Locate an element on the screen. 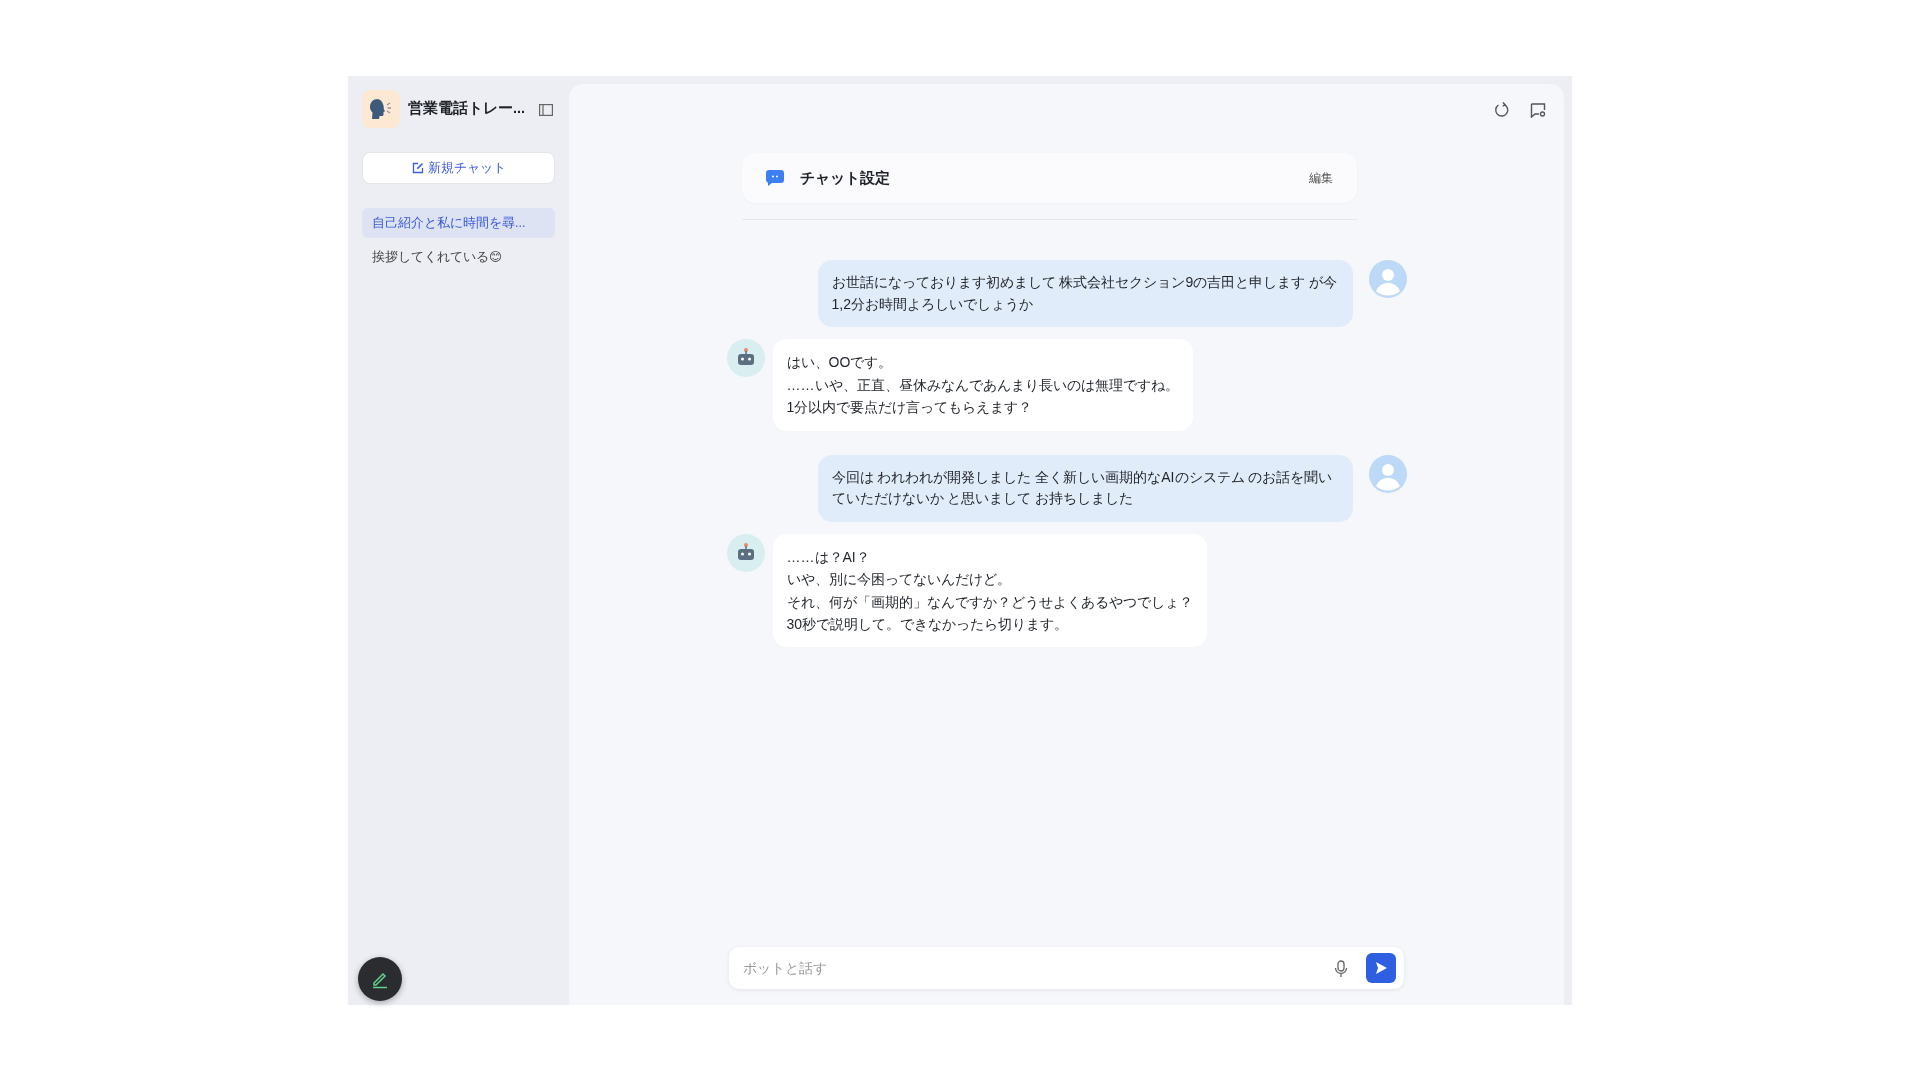  message-text: お世話になっております初めまして 株式会社セクション9の吉田と申します が今1,2分お時間よろしいでしょうか is located at coordinates (1085, 293).